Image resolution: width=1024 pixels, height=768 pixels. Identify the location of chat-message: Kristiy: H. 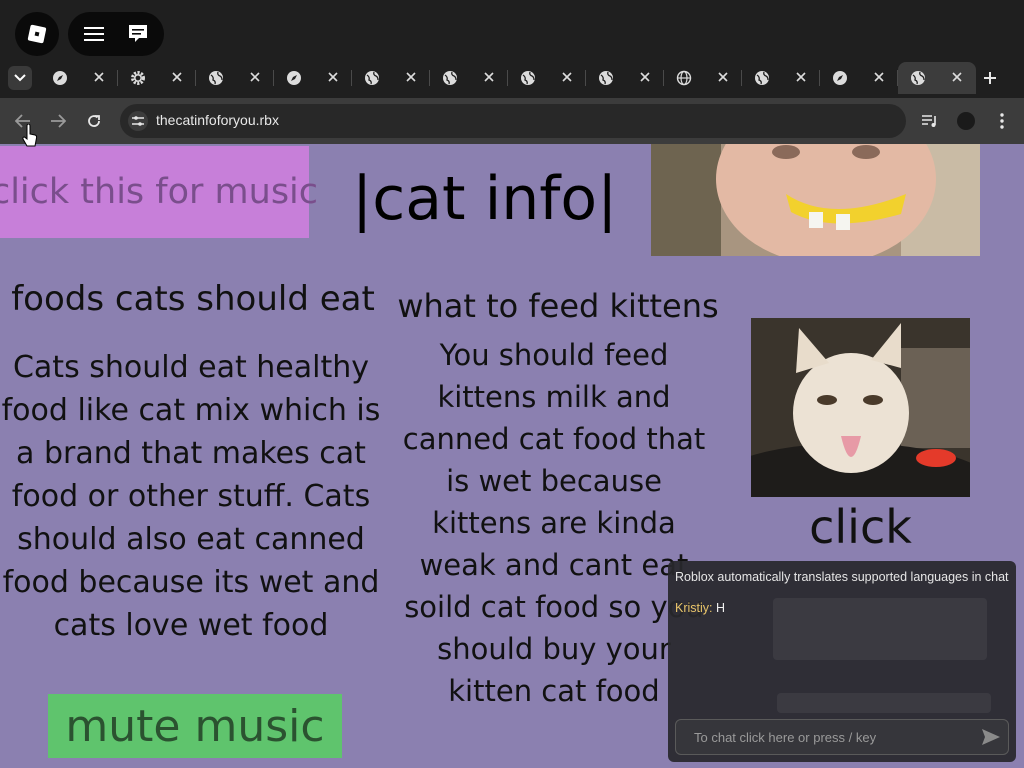
(700, 608).